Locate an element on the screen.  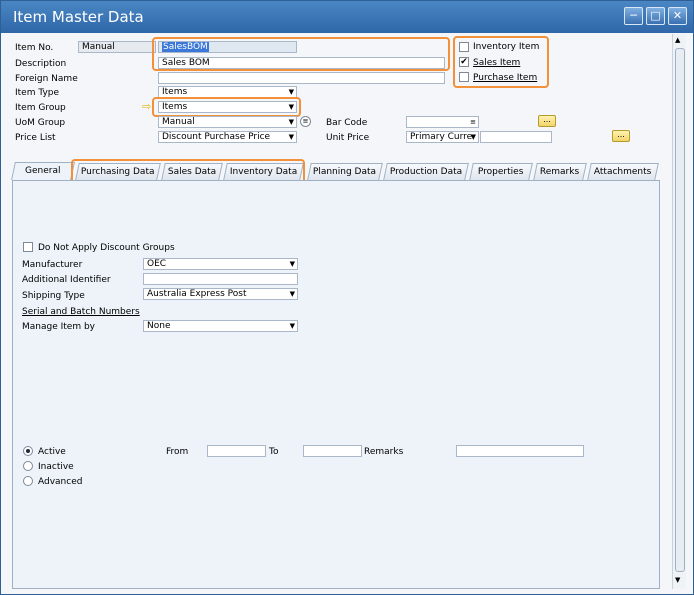
scroll-up-icon: ▲ is located at coordinates (677, 40).